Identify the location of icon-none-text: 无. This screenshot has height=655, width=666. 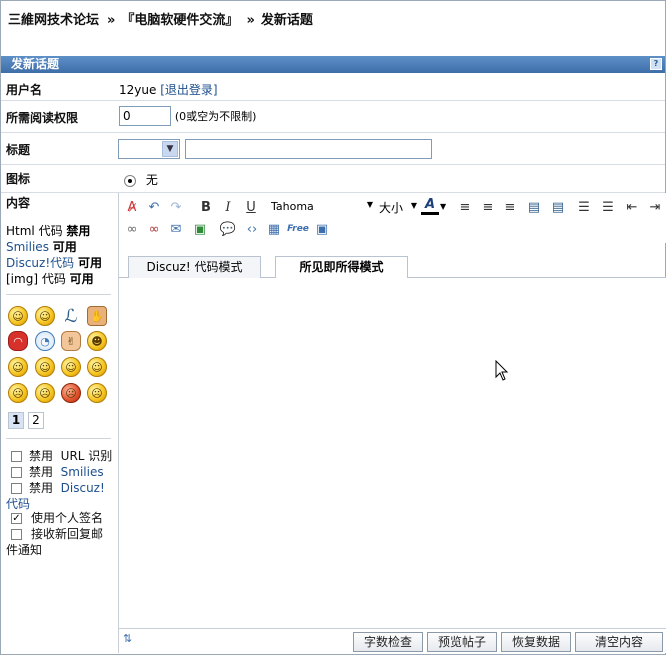
(151, 180).